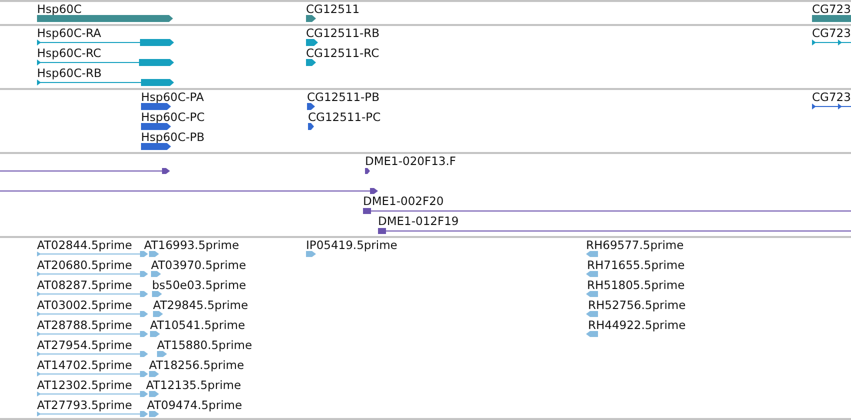 The width and height of the screenshot is (851, 420). I want to click on feature-label: AT10541.5prime, so click(198, 325).